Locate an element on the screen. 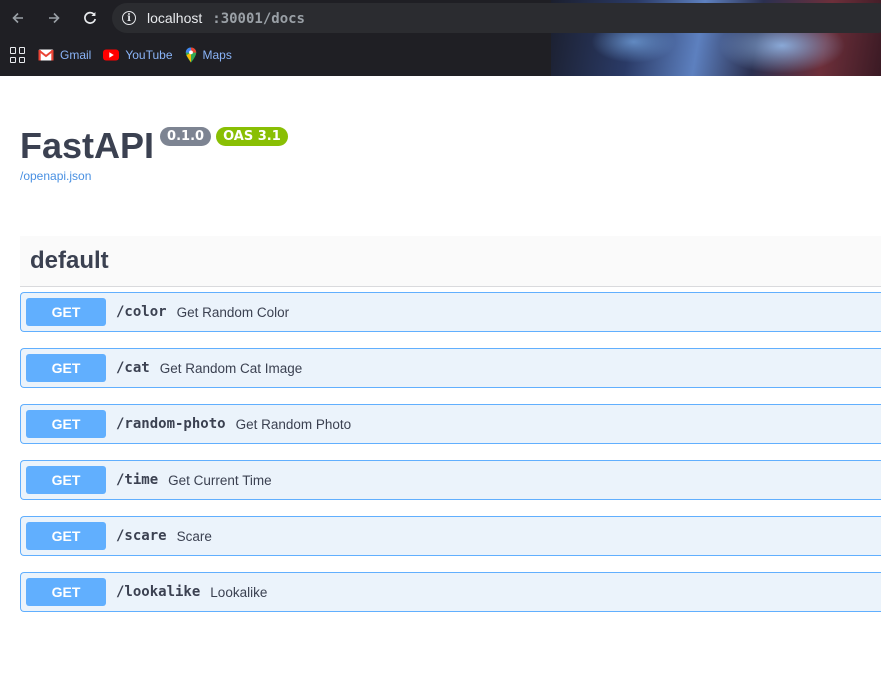  operation-summary: Get Current Time is located at coordinates (220, 480).